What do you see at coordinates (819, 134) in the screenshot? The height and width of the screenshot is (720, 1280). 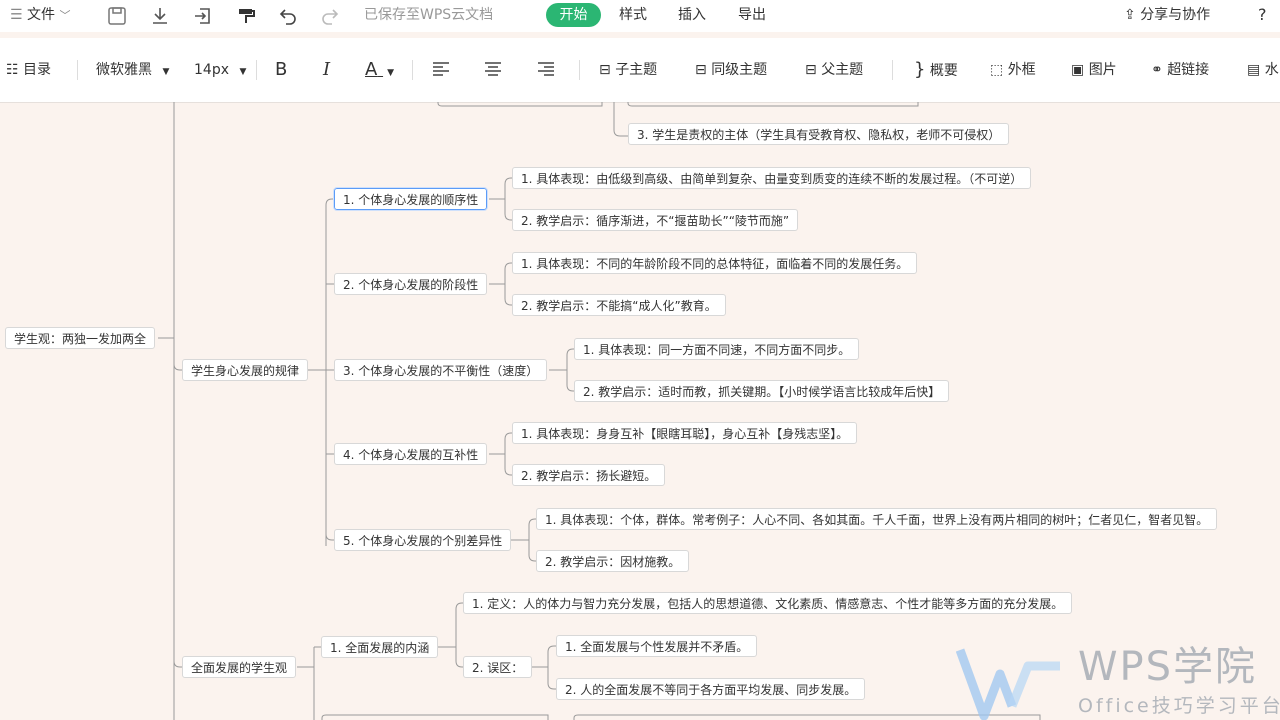 I see `mindmap-node: 3. 学生是责权的主体（学生具有受教育权、隐私权，老师不可侵权）` at bounding box center [819, 134].